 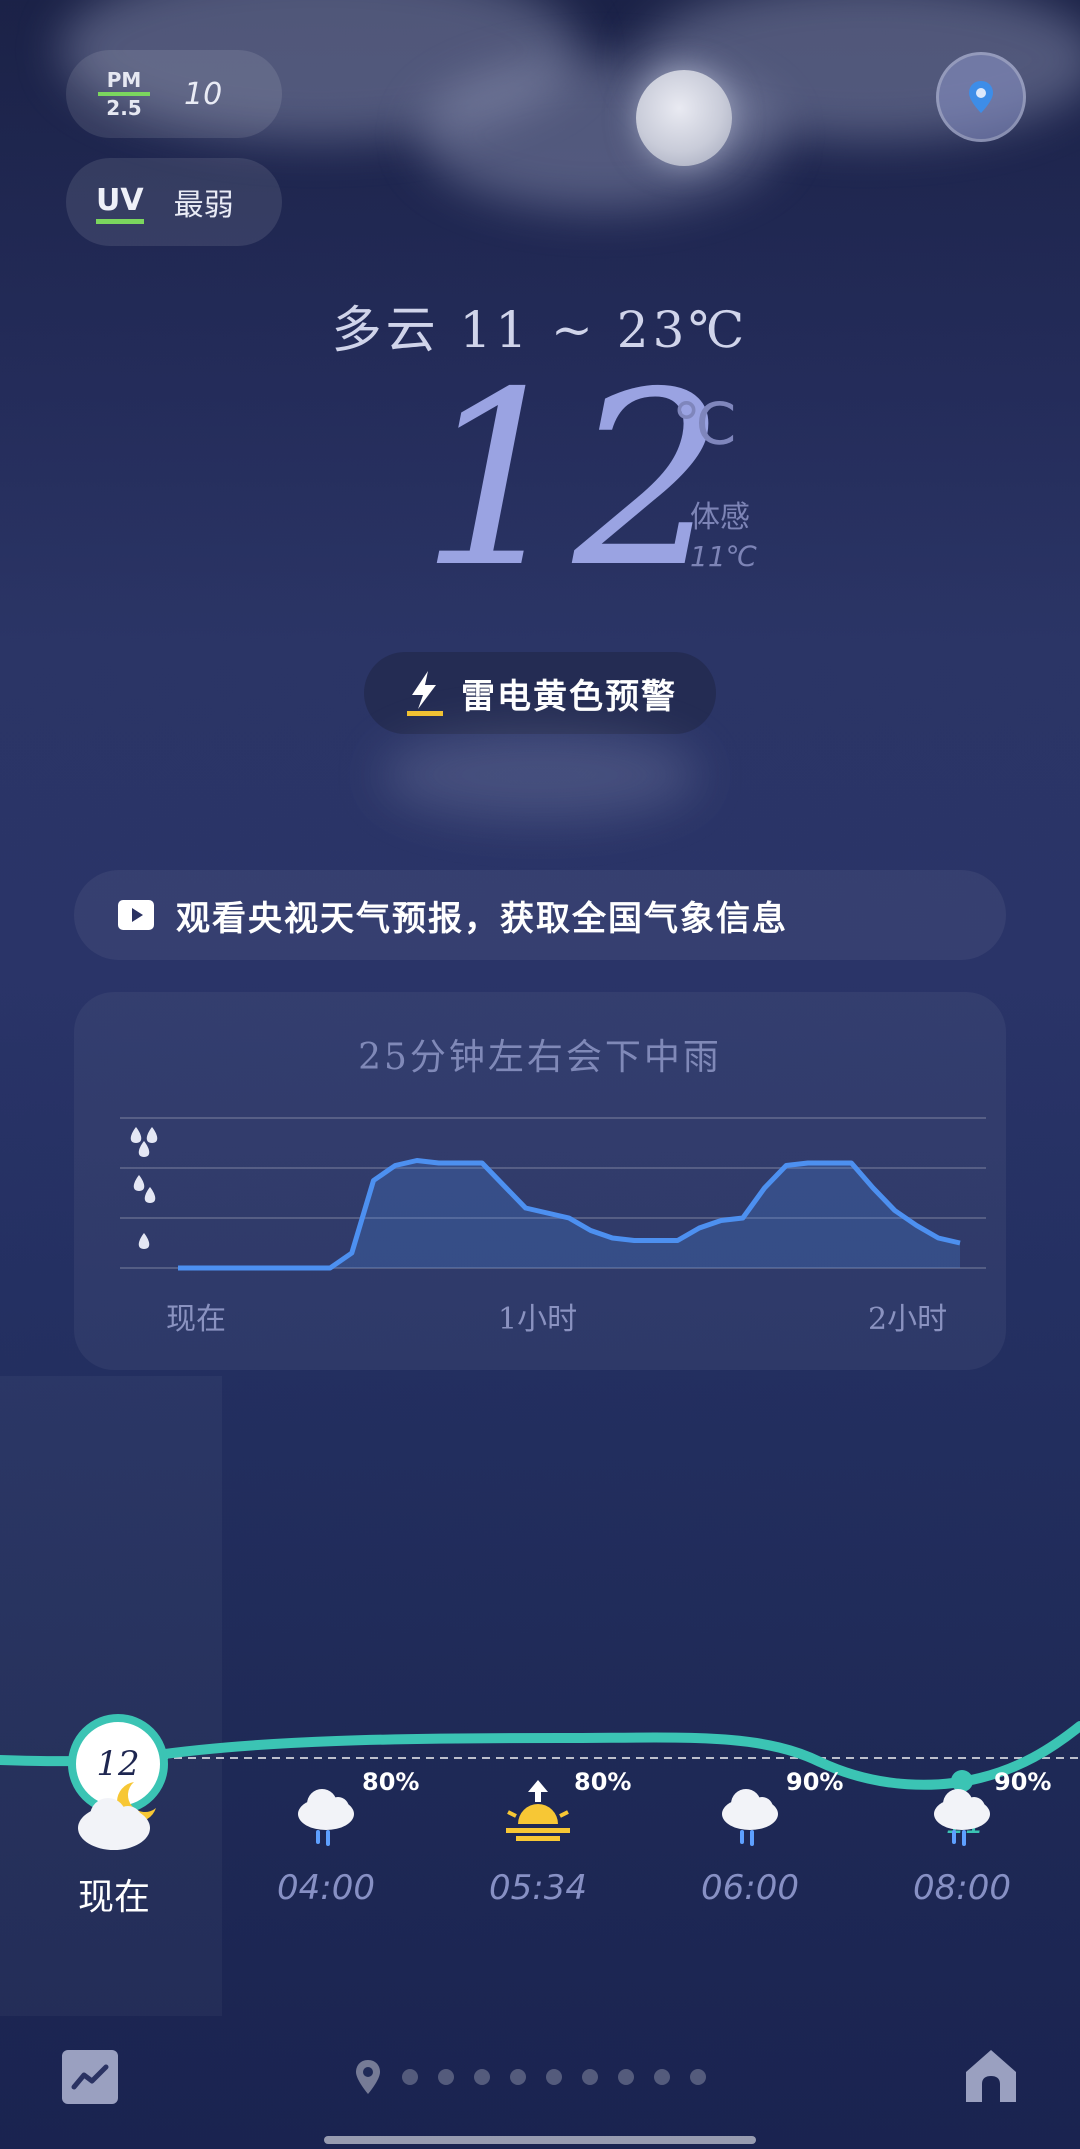 What do you see at coordinates (962, 1888) in the screenshot?
I see `hourly-time: 08:00` at bounding box center [962, 1888].